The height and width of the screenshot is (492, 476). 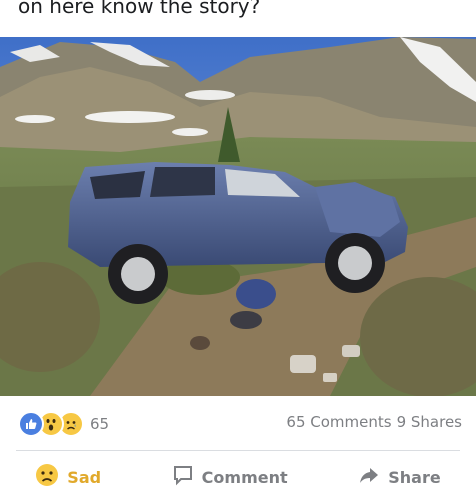 I want to click on divider, so click(x=238, y=450).